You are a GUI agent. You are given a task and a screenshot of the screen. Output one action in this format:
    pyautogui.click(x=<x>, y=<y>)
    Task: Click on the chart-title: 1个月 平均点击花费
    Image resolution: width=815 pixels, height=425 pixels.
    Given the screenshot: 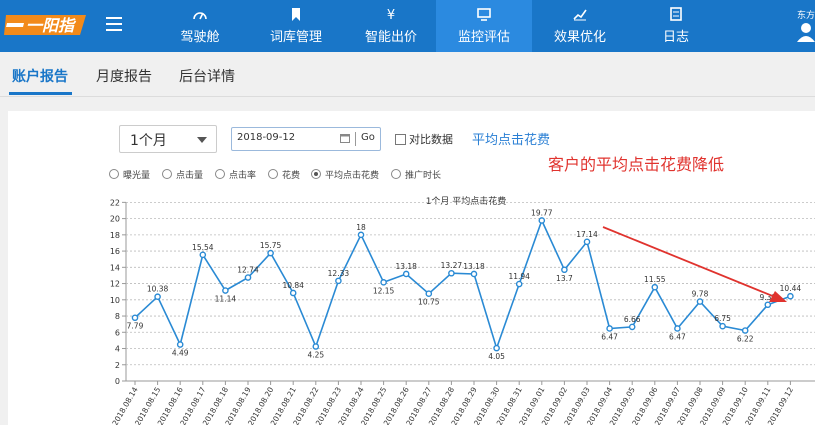 What is the action you would take?
    pyautogui.click(x=466, y=201)
    